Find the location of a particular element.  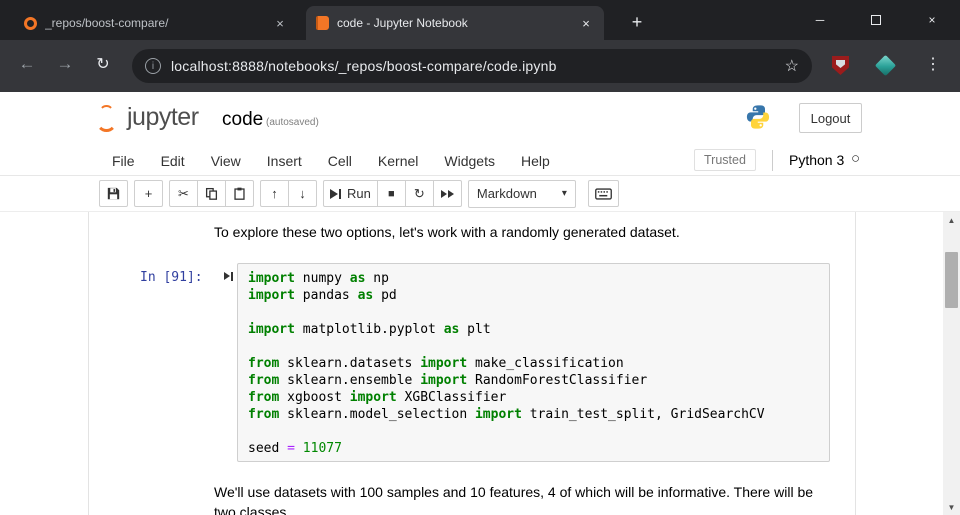

run-label: Run is located at coordinates (359, 193).